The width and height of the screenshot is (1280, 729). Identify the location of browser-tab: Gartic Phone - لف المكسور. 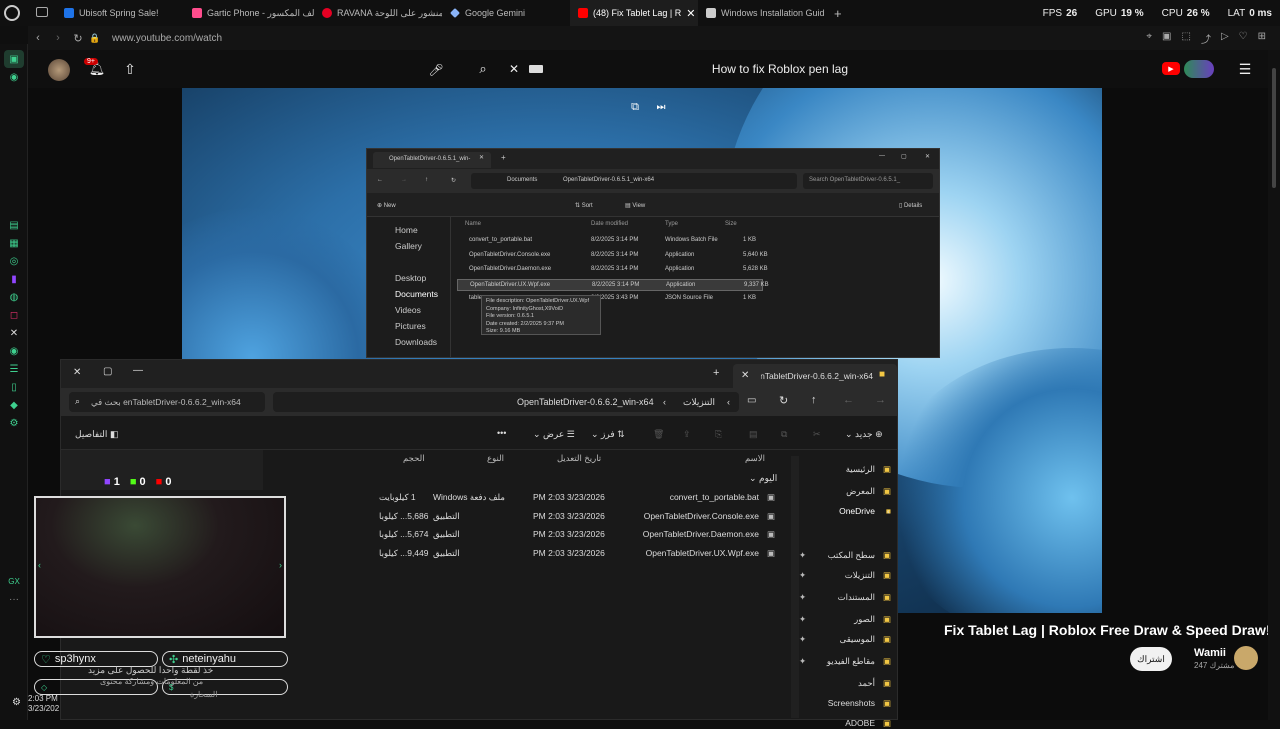
(249, 13).